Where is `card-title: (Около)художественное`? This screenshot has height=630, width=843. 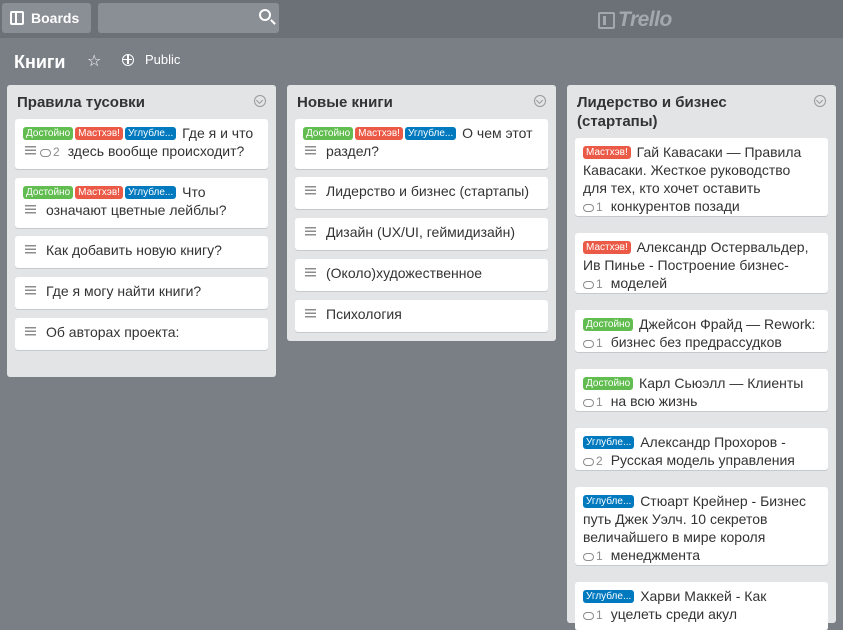 card-title: (Около)художественное is located at coordinates (404, 273).